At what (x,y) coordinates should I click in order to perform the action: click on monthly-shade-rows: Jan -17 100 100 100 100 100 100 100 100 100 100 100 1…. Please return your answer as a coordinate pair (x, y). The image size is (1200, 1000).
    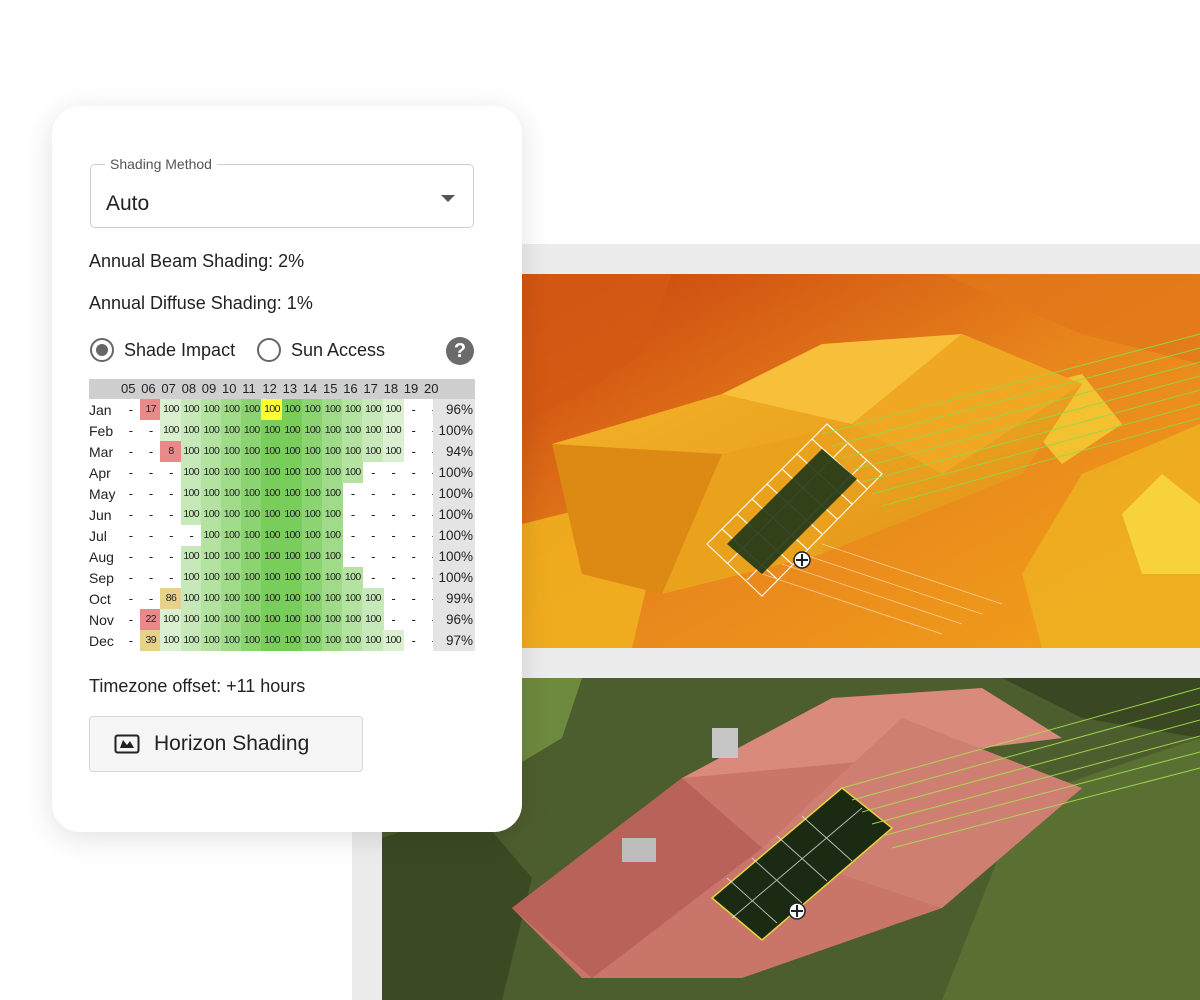
    Looking at the image, I should click on (282, 525).